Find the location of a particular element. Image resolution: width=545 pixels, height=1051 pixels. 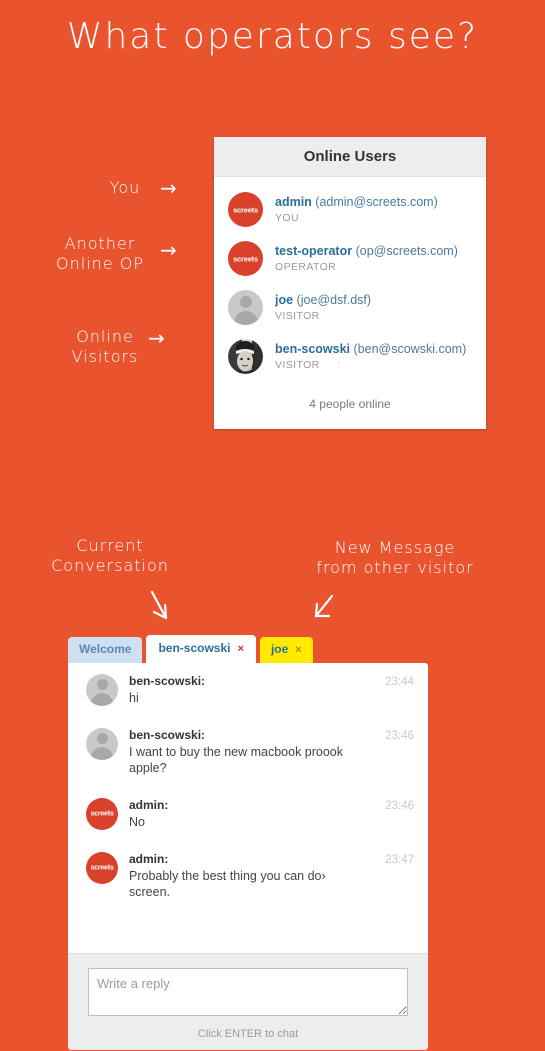

tab-label: ben-scowski is located at coordinates (194, 648).